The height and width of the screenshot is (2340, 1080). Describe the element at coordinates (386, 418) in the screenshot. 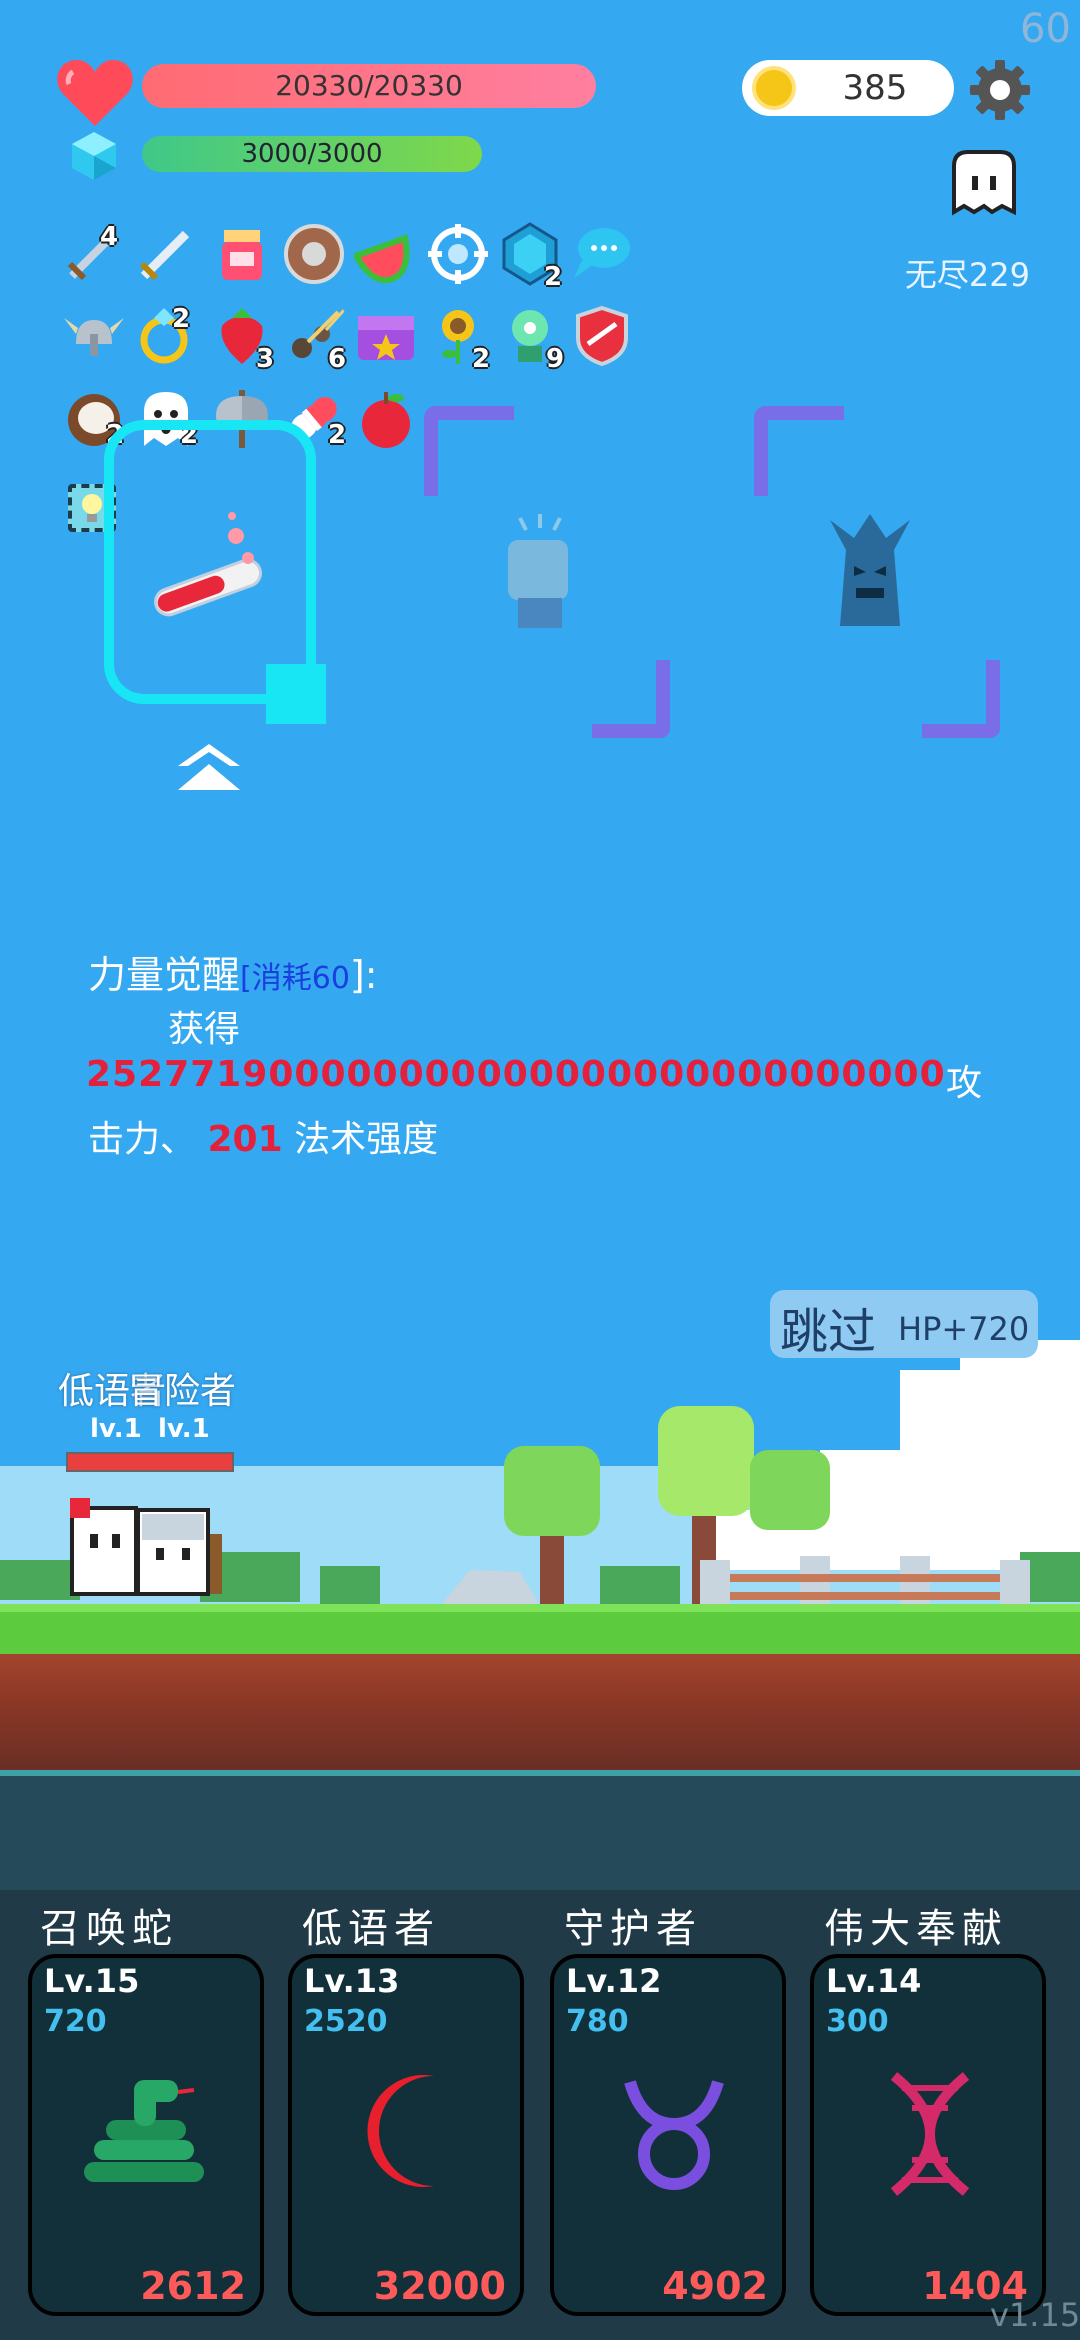

I see `apple-icon` at that location.